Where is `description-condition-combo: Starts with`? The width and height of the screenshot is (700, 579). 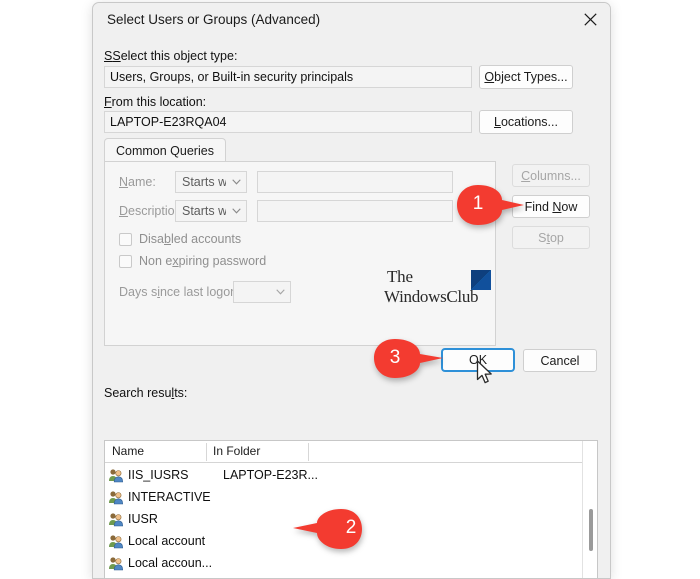
description-condition-combo: Starts with is located at coordinates (211, 211).